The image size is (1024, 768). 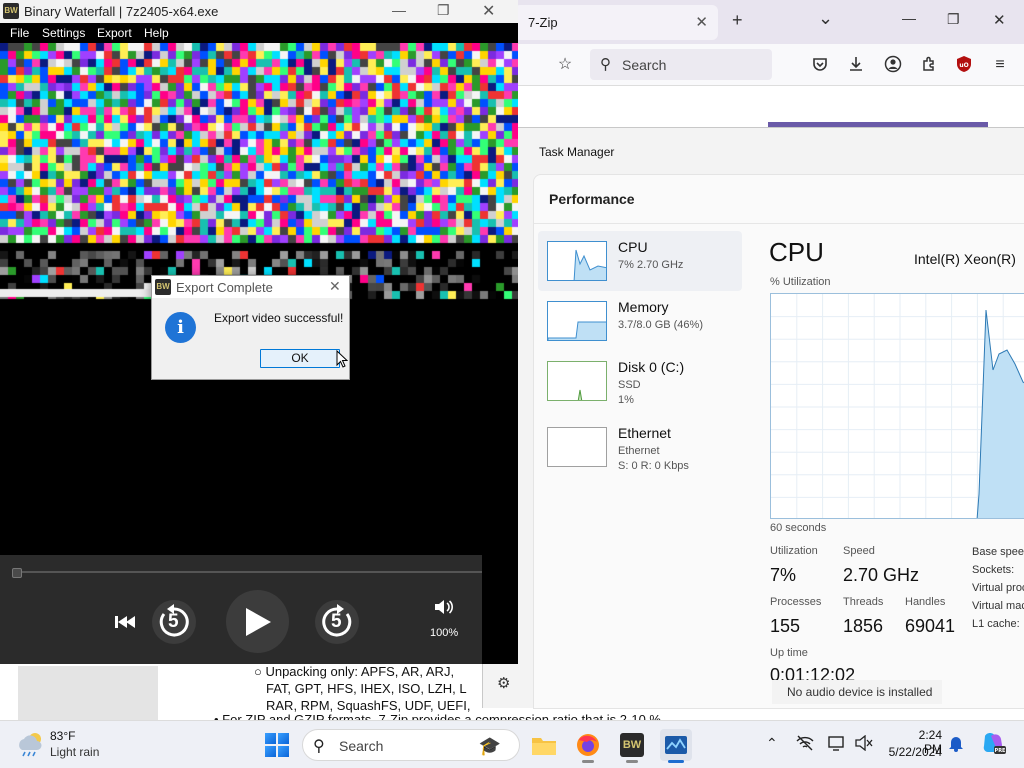 I want to click on threads-label: Threads, so click(x=863, y=602).